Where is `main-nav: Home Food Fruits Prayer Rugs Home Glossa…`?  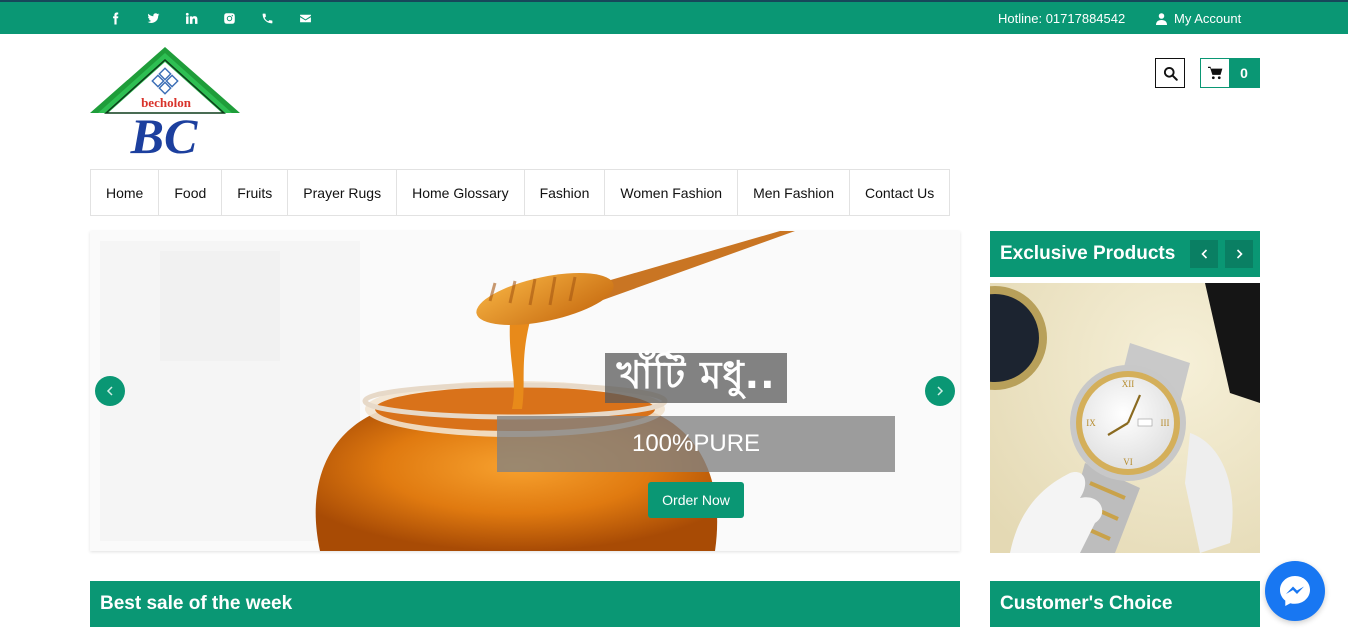 main-nav: Home Food Fruits Prayer Rugs Home Glossa… is located at coordinates (520, 192).